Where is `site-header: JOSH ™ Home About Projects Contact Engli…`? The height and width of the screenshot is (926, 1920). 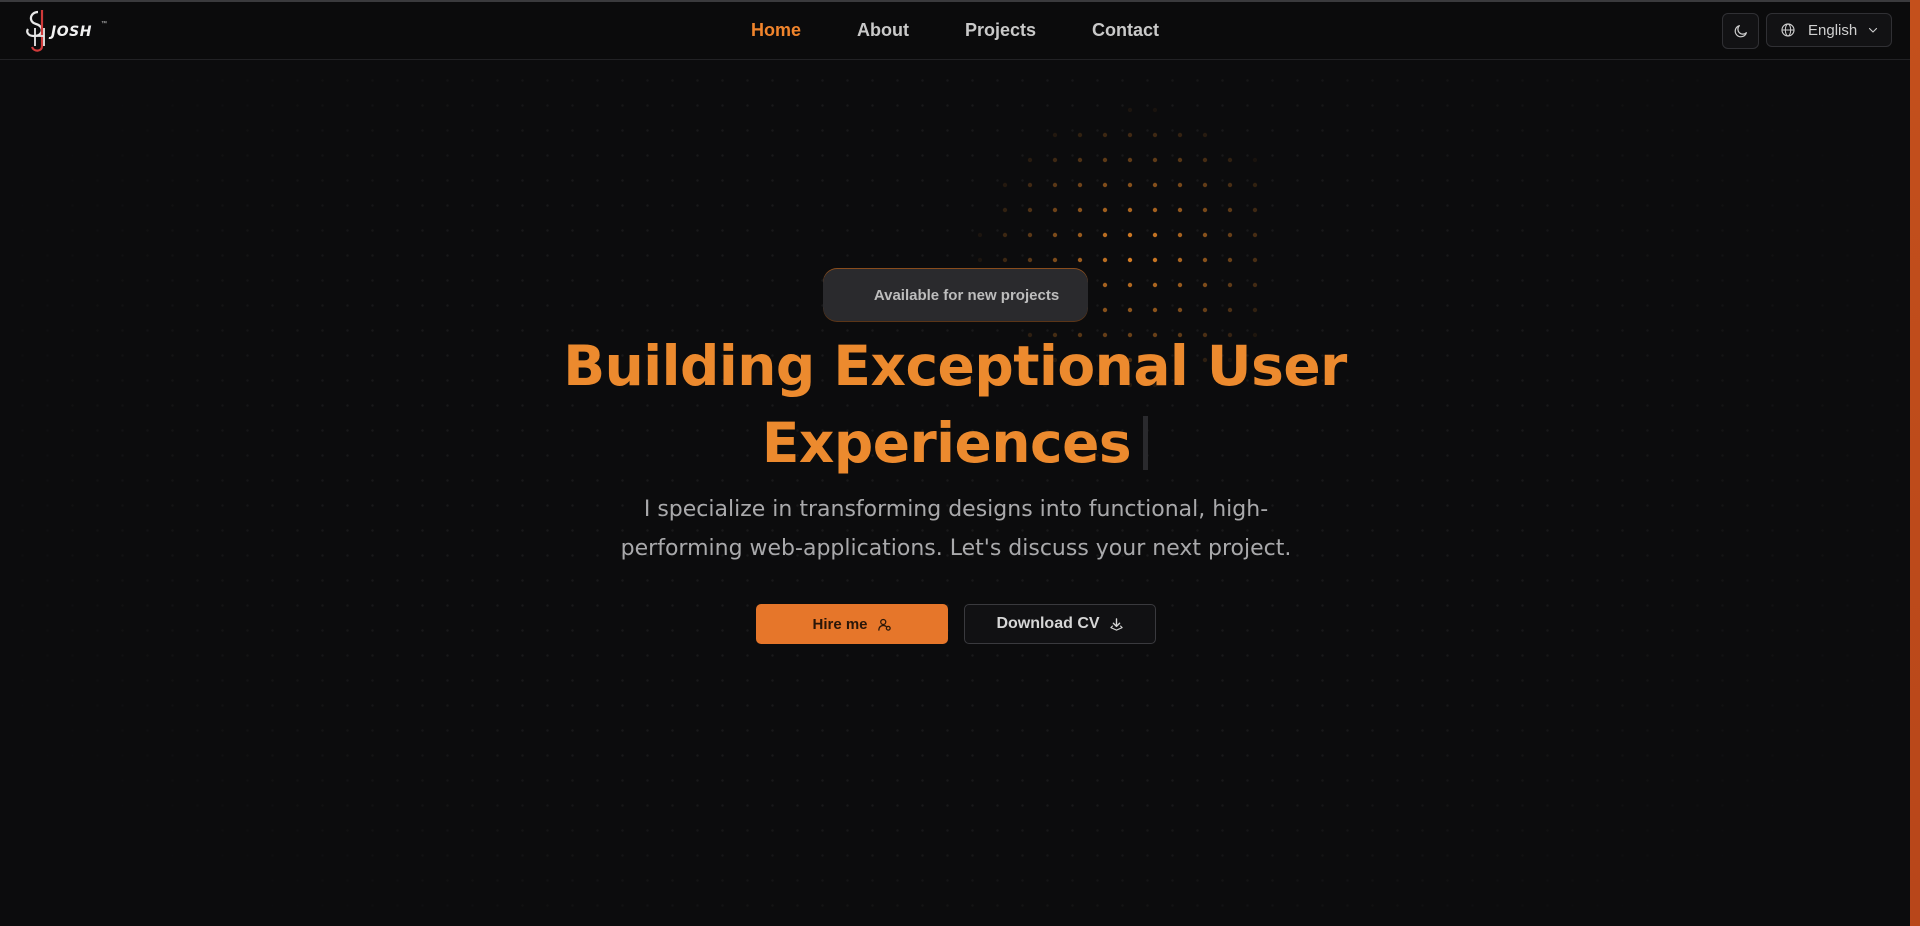 site-header: JOSH ™ Home About Projects Contact Engli… is located at coordinates (955, 31).